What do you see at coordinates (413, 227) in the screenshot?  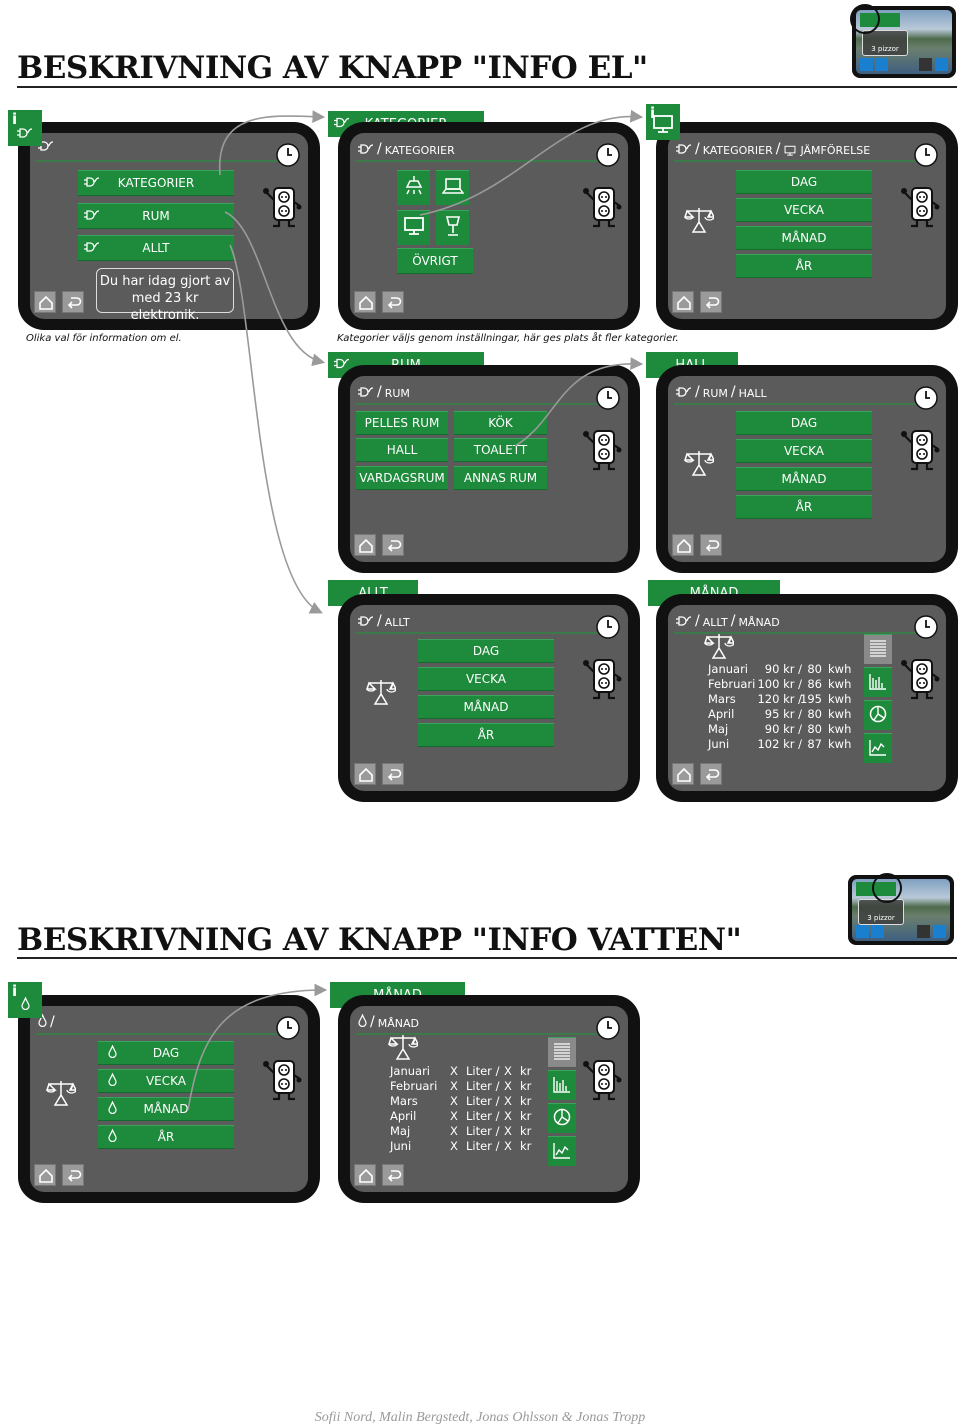 I see `category-monitor-button` at bounding box center [413, 227].